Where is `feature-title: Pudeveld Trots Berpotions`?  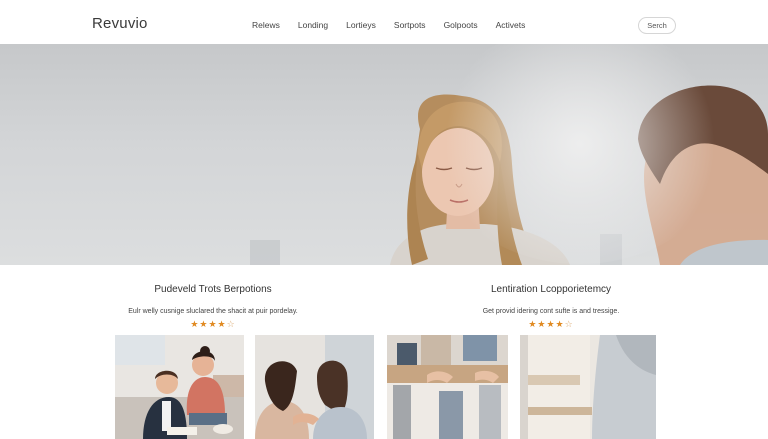
feature-title: Pudeveld Trots Berpotions is located at coordinates (213, 289).